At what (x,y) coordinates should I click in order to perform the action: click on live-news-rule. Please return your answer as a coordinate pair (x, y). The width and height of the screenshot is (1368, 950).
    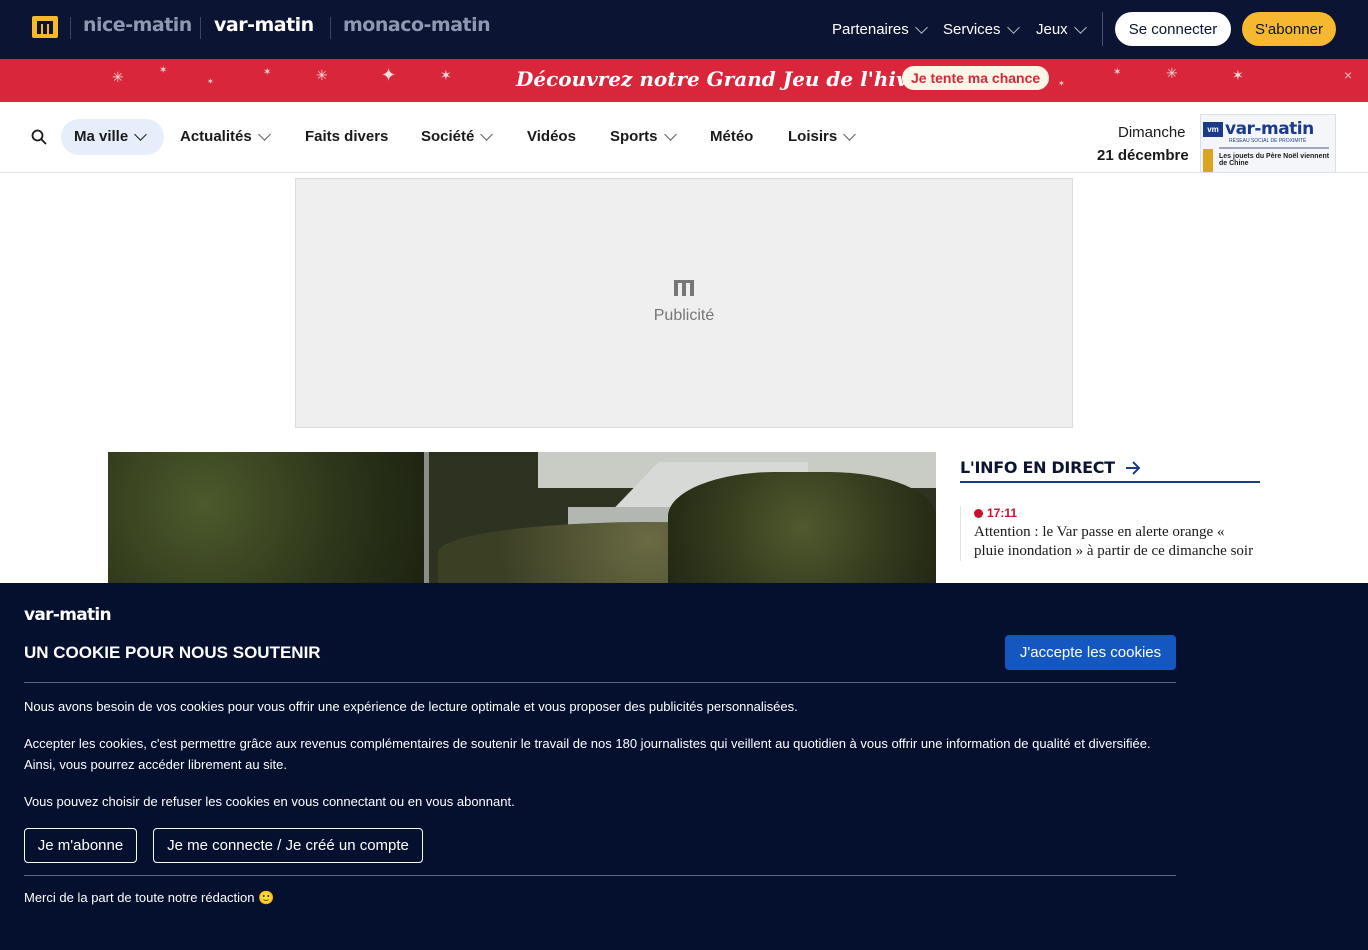
    Looking at the image, I should click on (1110, 482).